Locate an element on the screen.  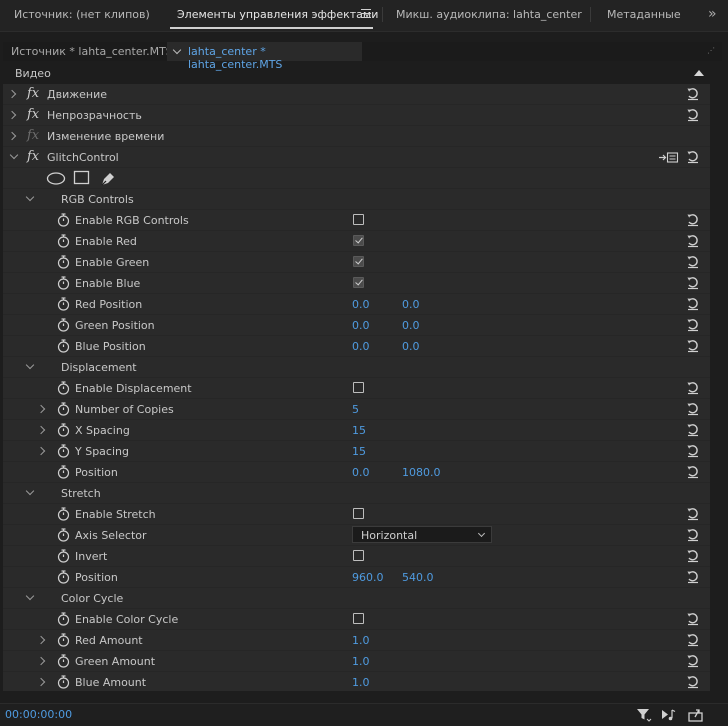
group-stretch: Stretch is located at coordinates (356, 493).